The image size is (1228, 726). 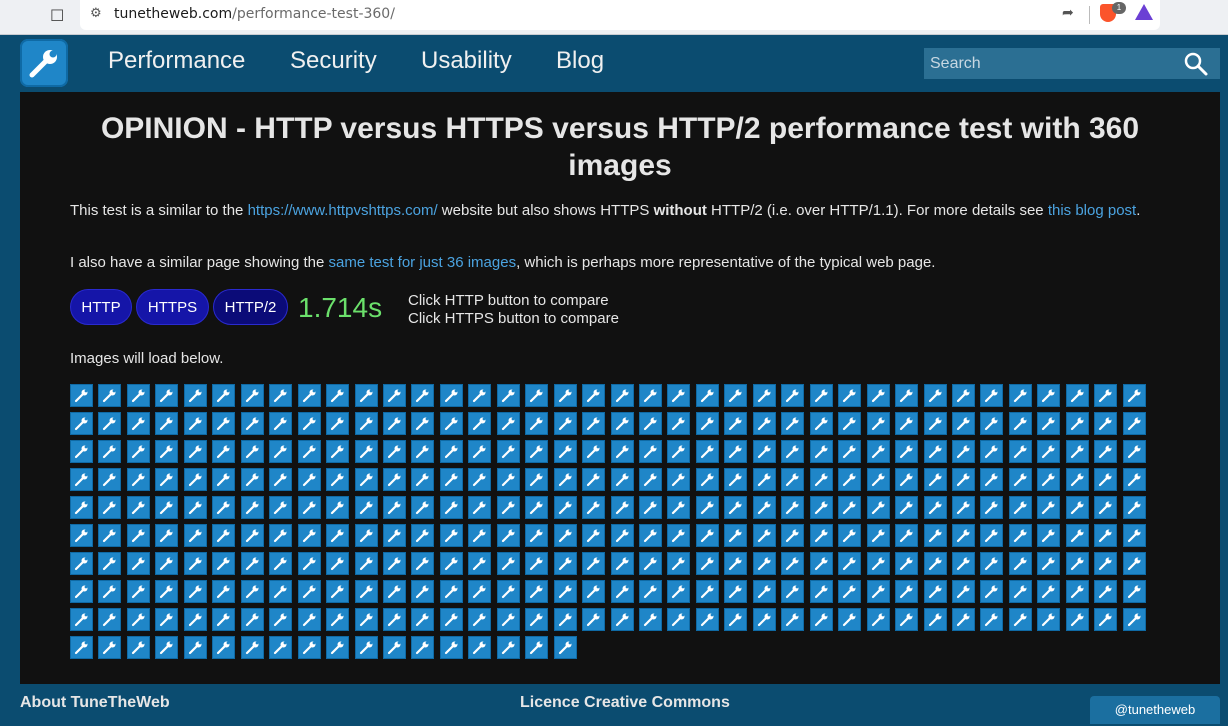 What do you see at coordinates (1089, 15) in the screenshot?
I see `toolbar-separator` at bounding box center [1089, 15].